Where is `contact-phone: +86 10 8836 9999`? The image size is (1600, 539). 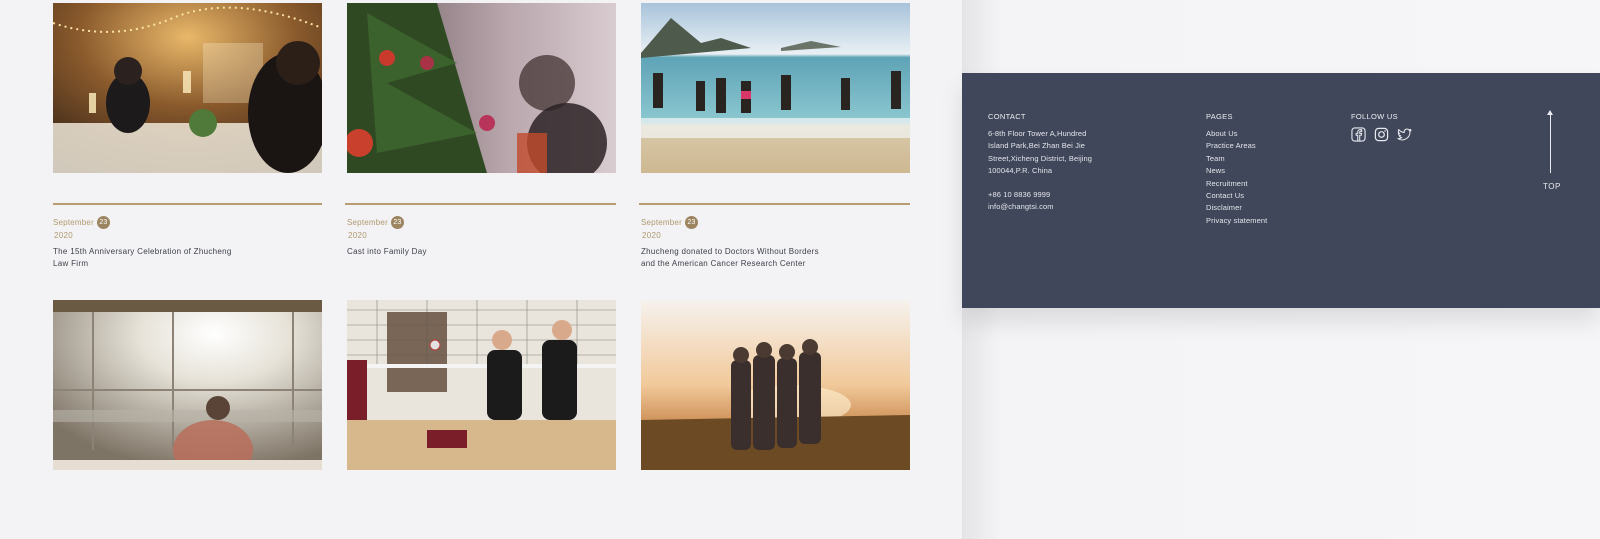 contact-phone: +86 10 8836 9999 is located at coordinates (1021, 195).